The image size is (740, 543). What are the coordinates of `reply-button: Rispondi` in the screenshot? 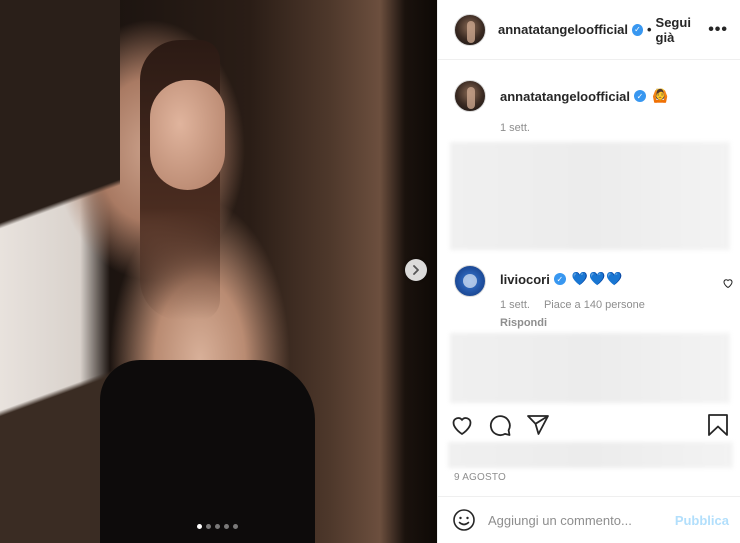 It's located at (617, 323).